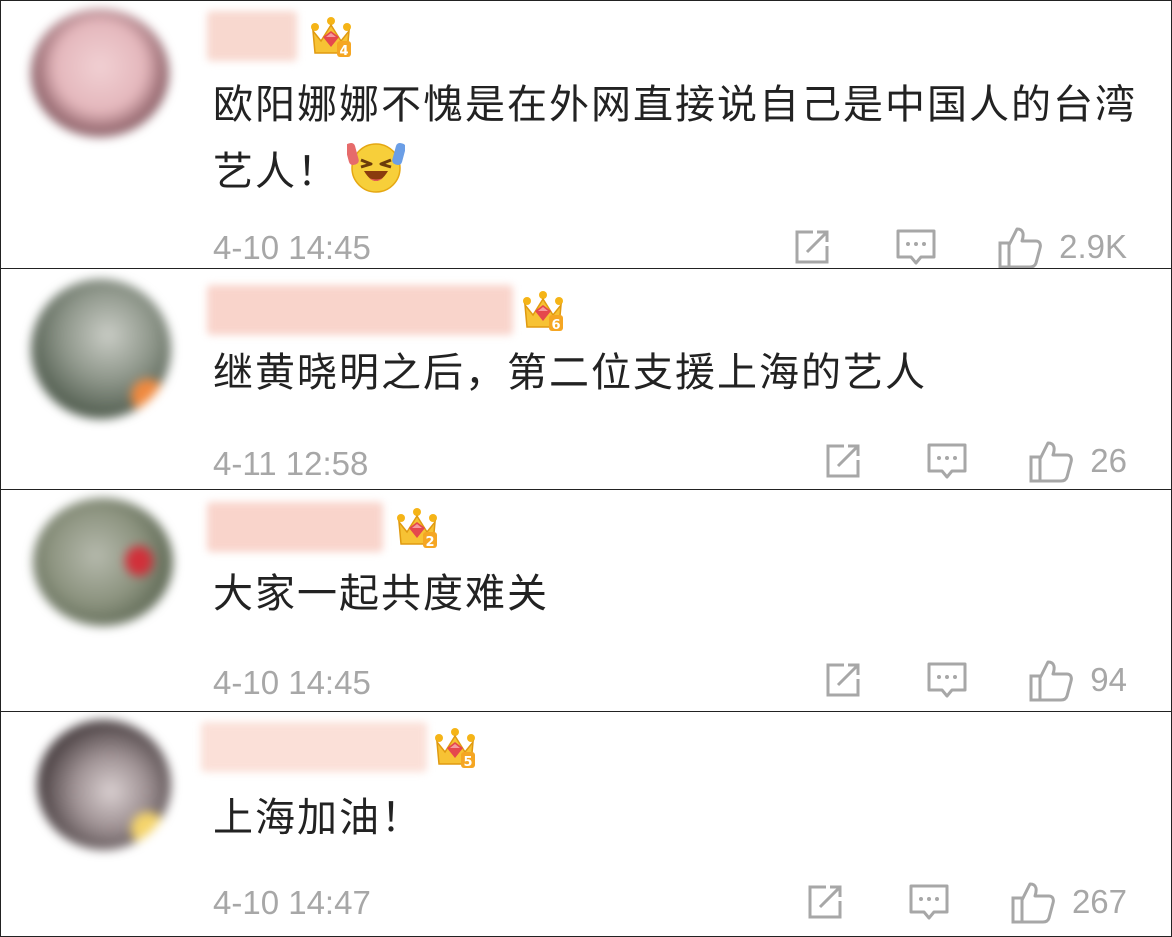 This screenshot has height=937, width=1172. I want to click on comment-time: 4-10 14:47, so click(292, 902).